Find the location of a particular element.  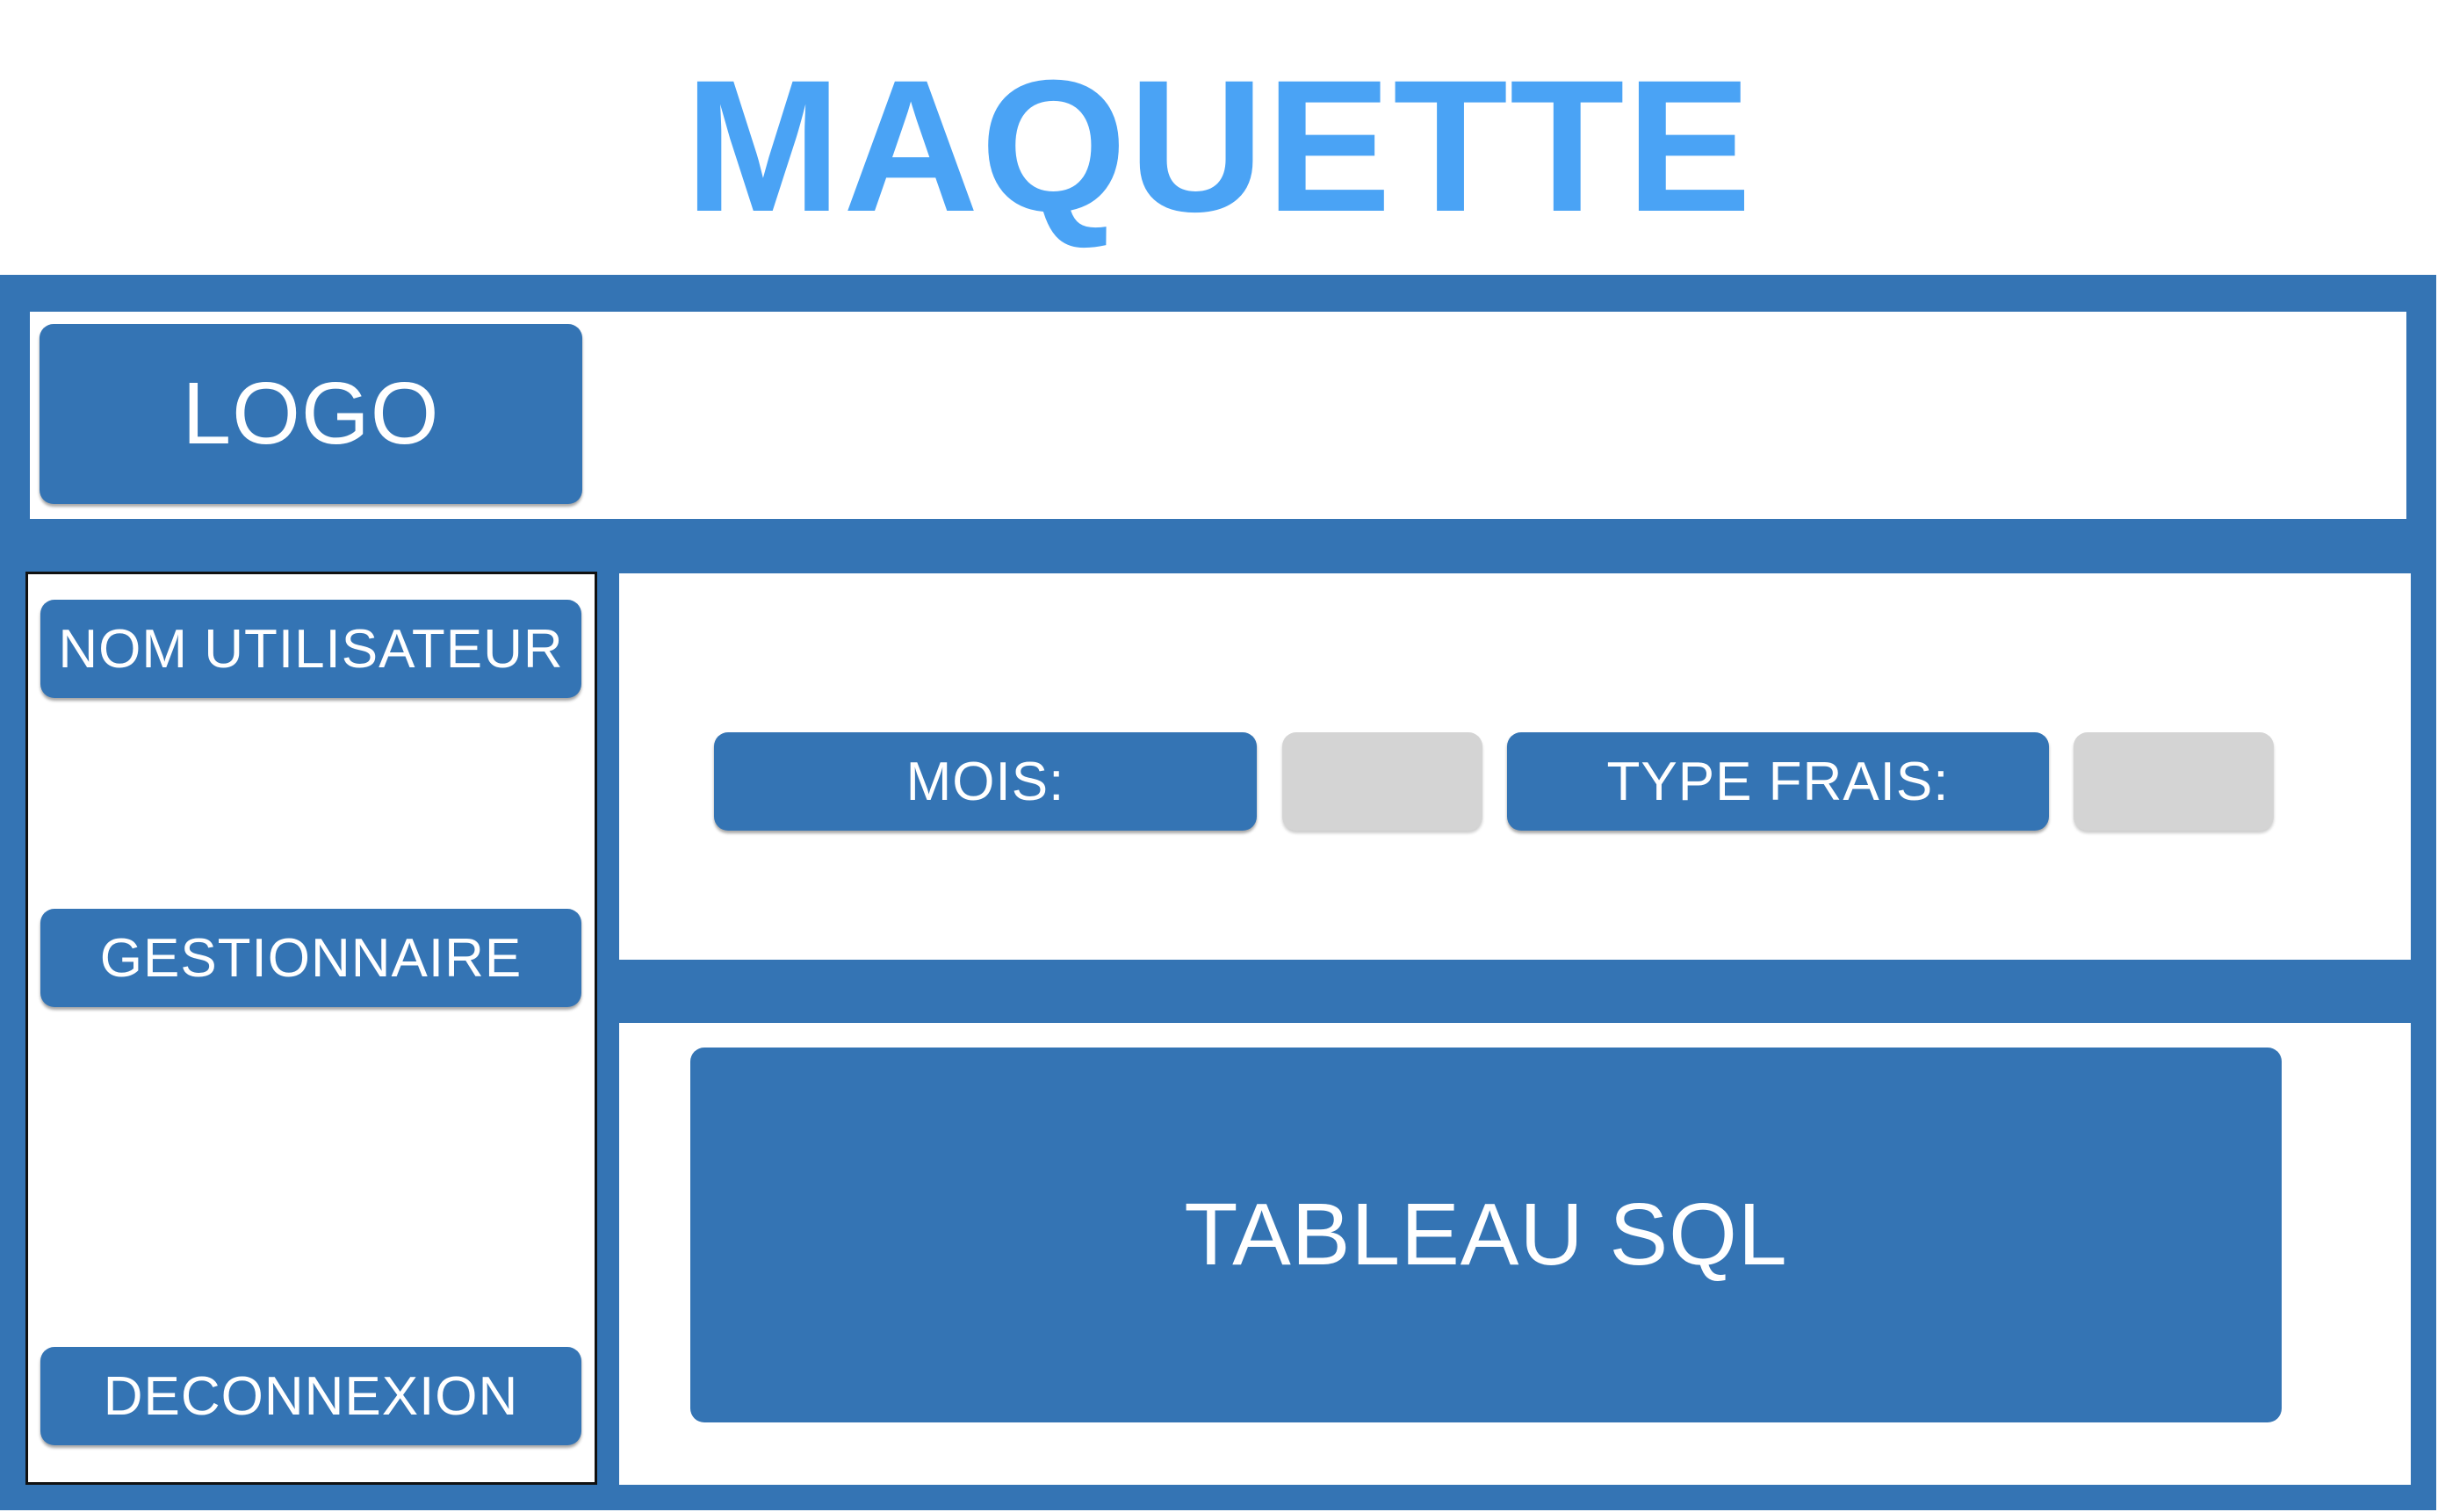

mockup-title: MAQUETTE is located at coordinates (1219, 146).